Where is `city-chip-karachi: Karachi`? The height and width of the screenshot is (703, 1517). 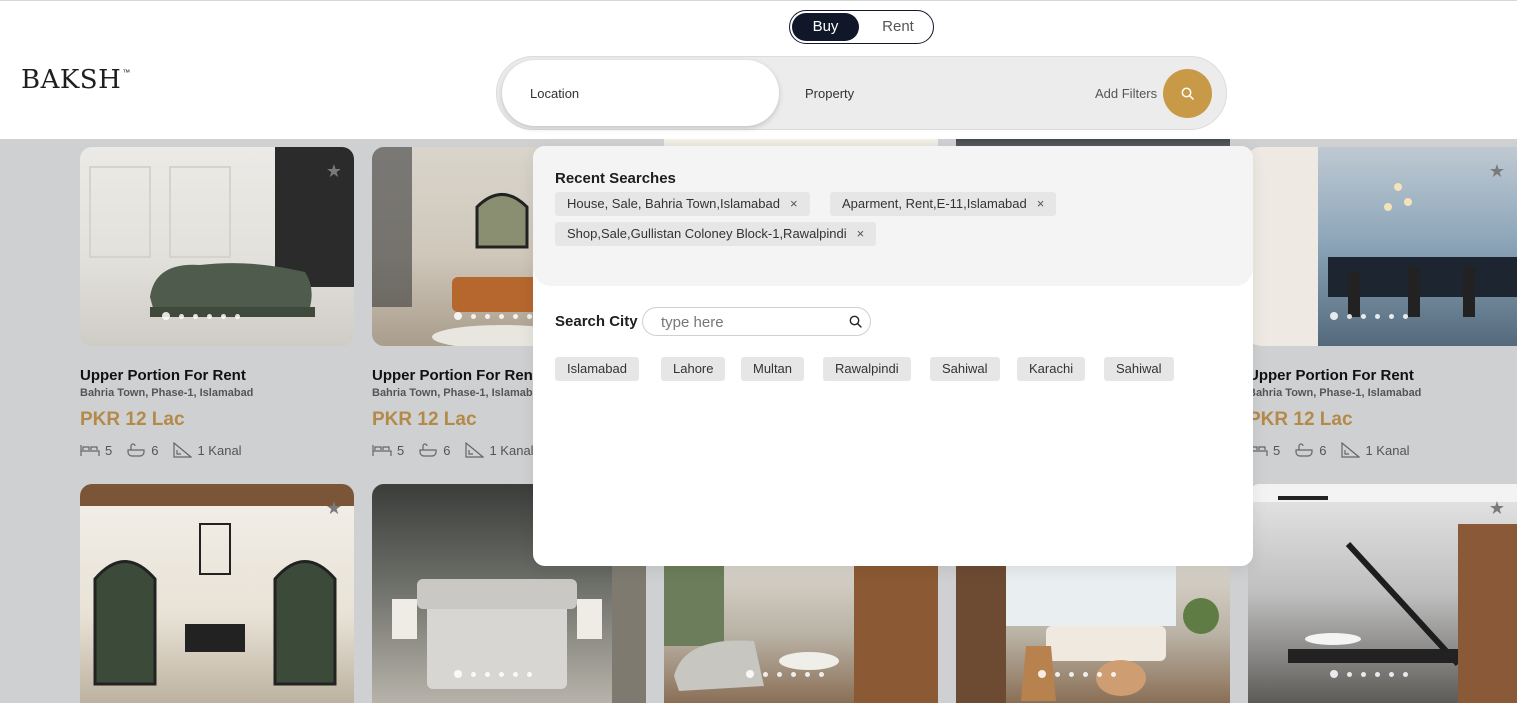
city-chip-karachi: Karachi is located at coordinates (1051, 369).